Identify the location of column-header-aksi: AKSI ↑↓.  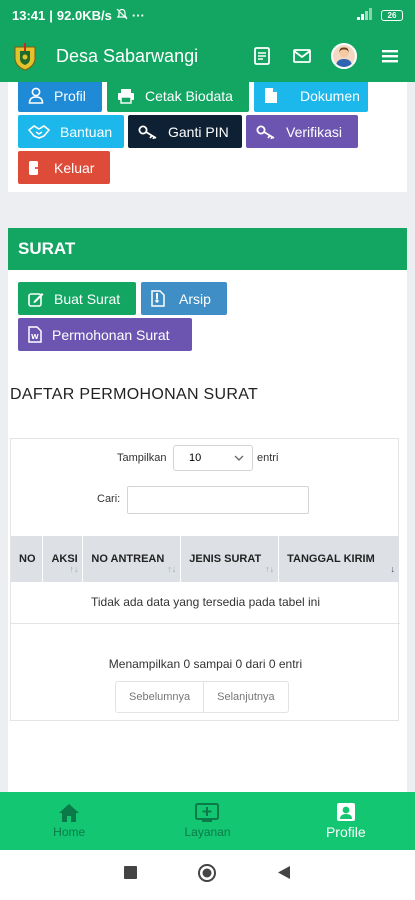
(63, 559).